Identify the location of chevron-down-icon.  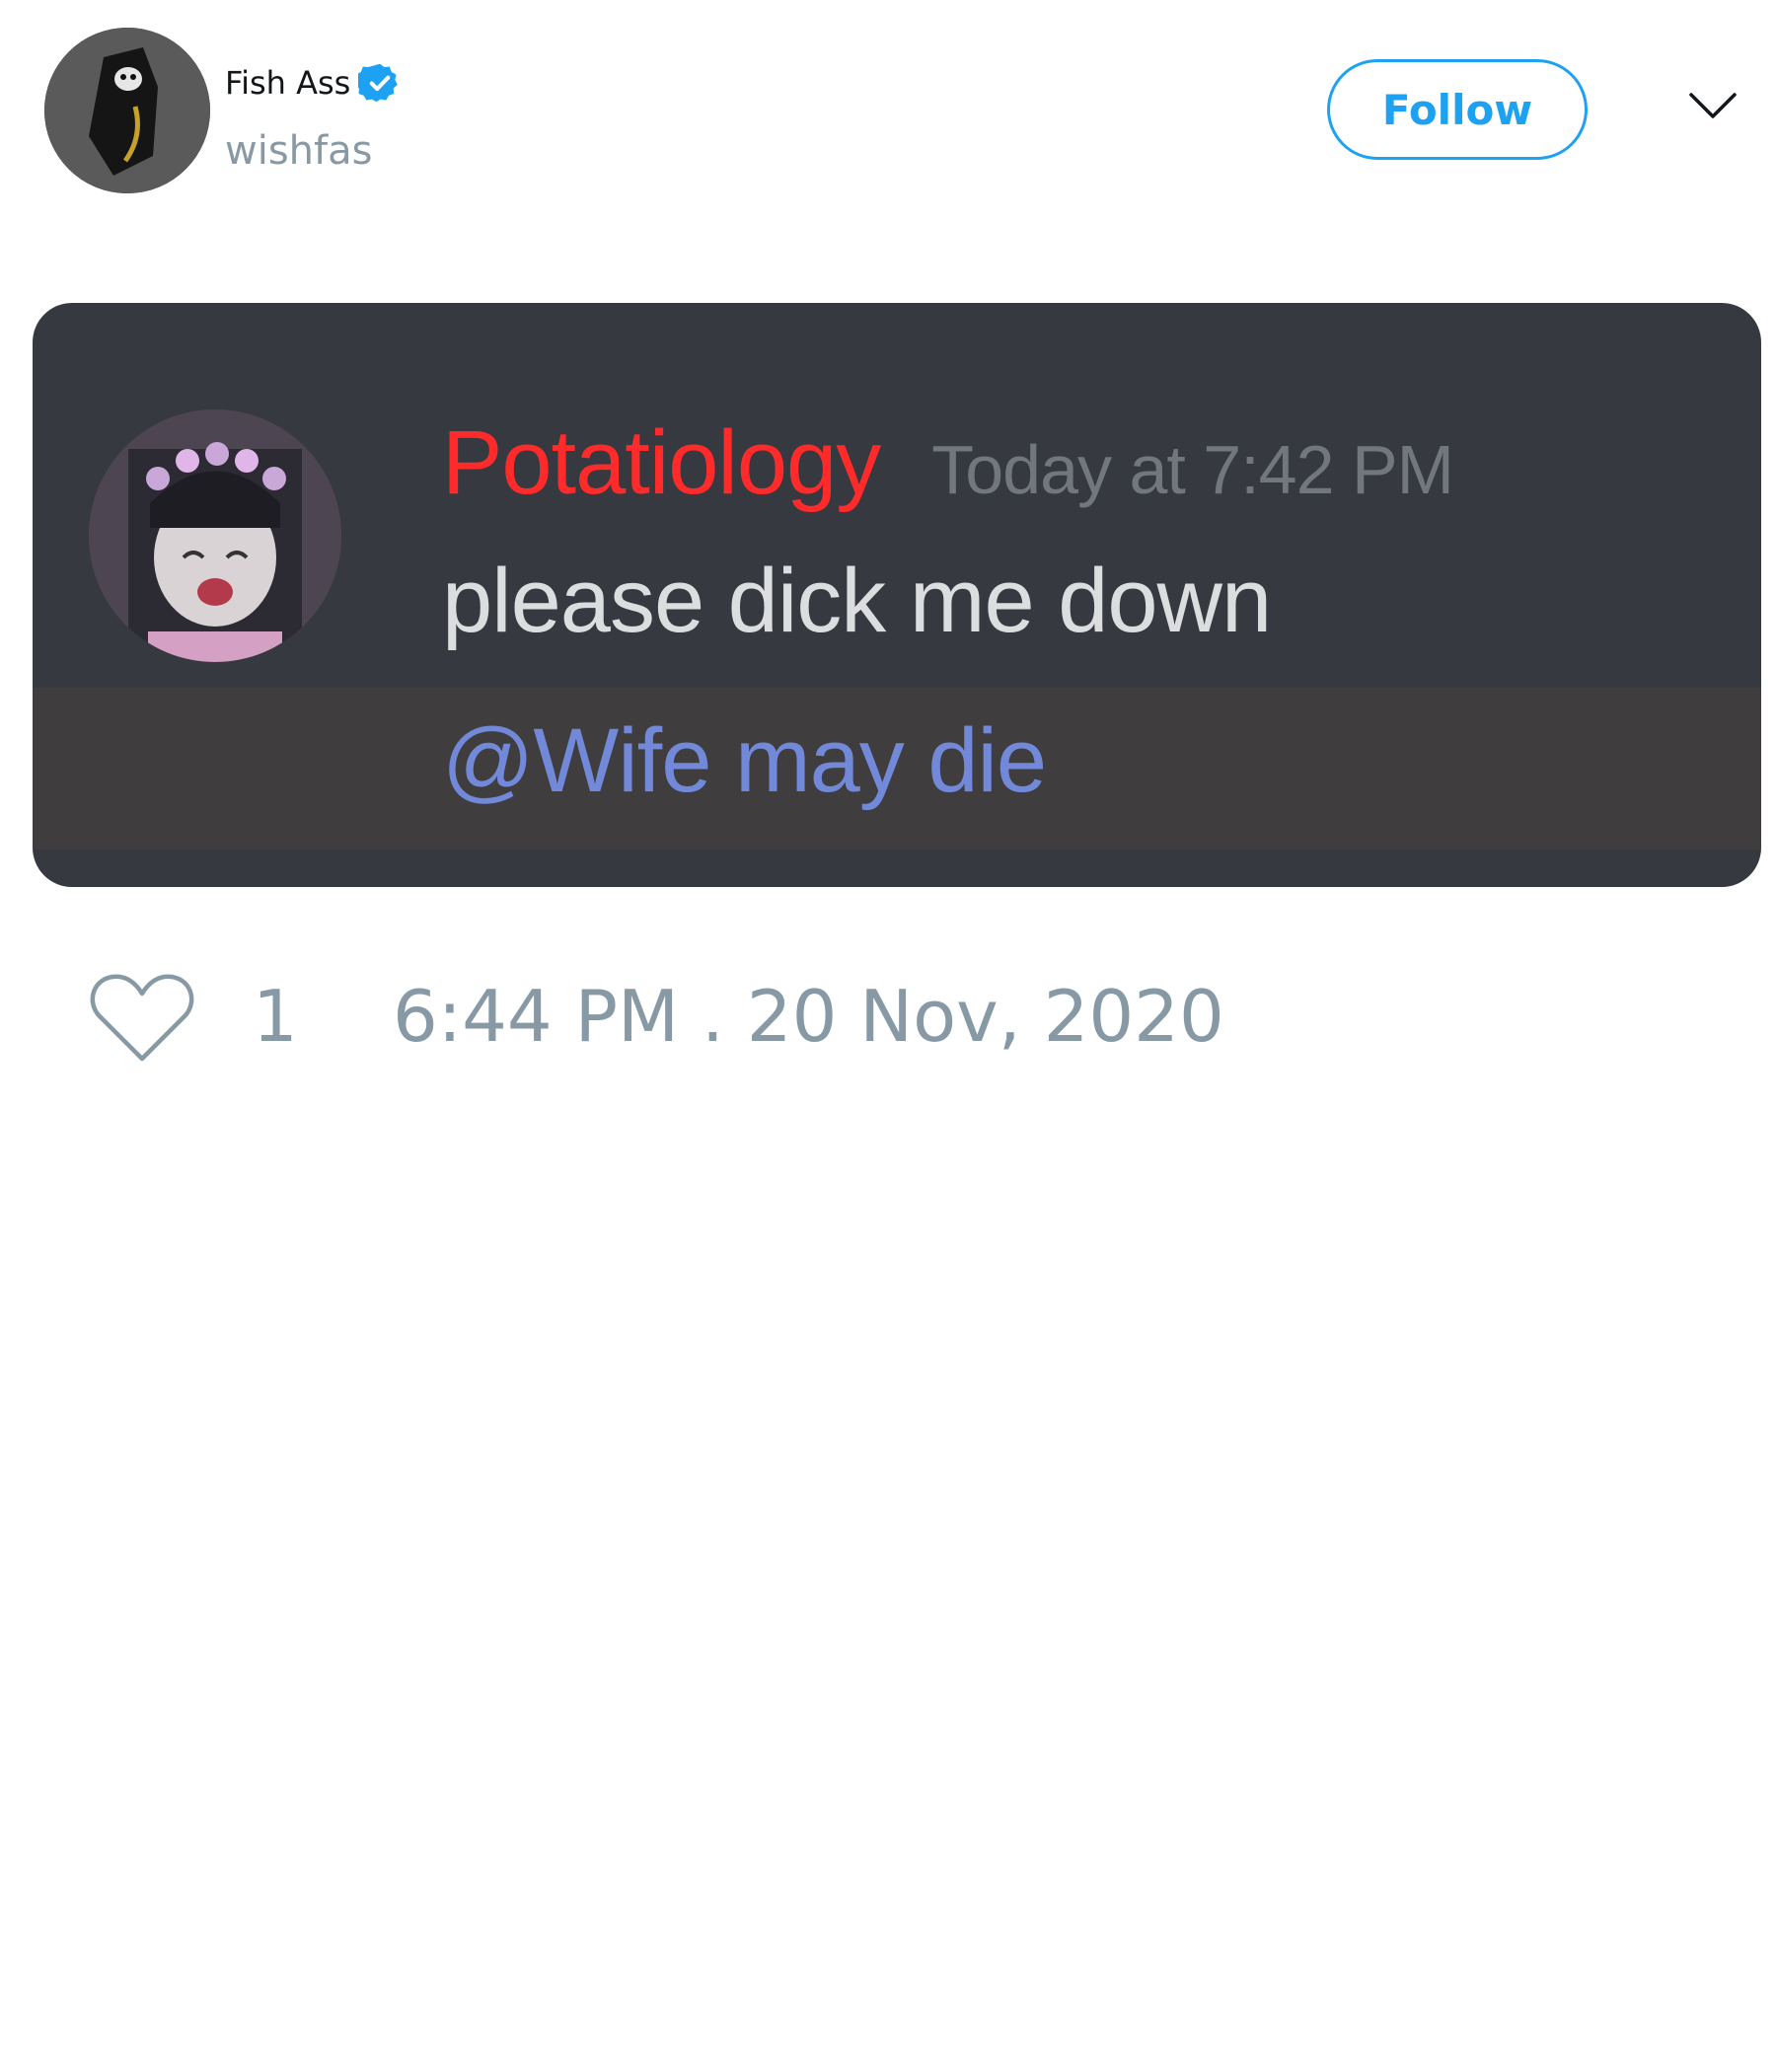
(1713, 106).